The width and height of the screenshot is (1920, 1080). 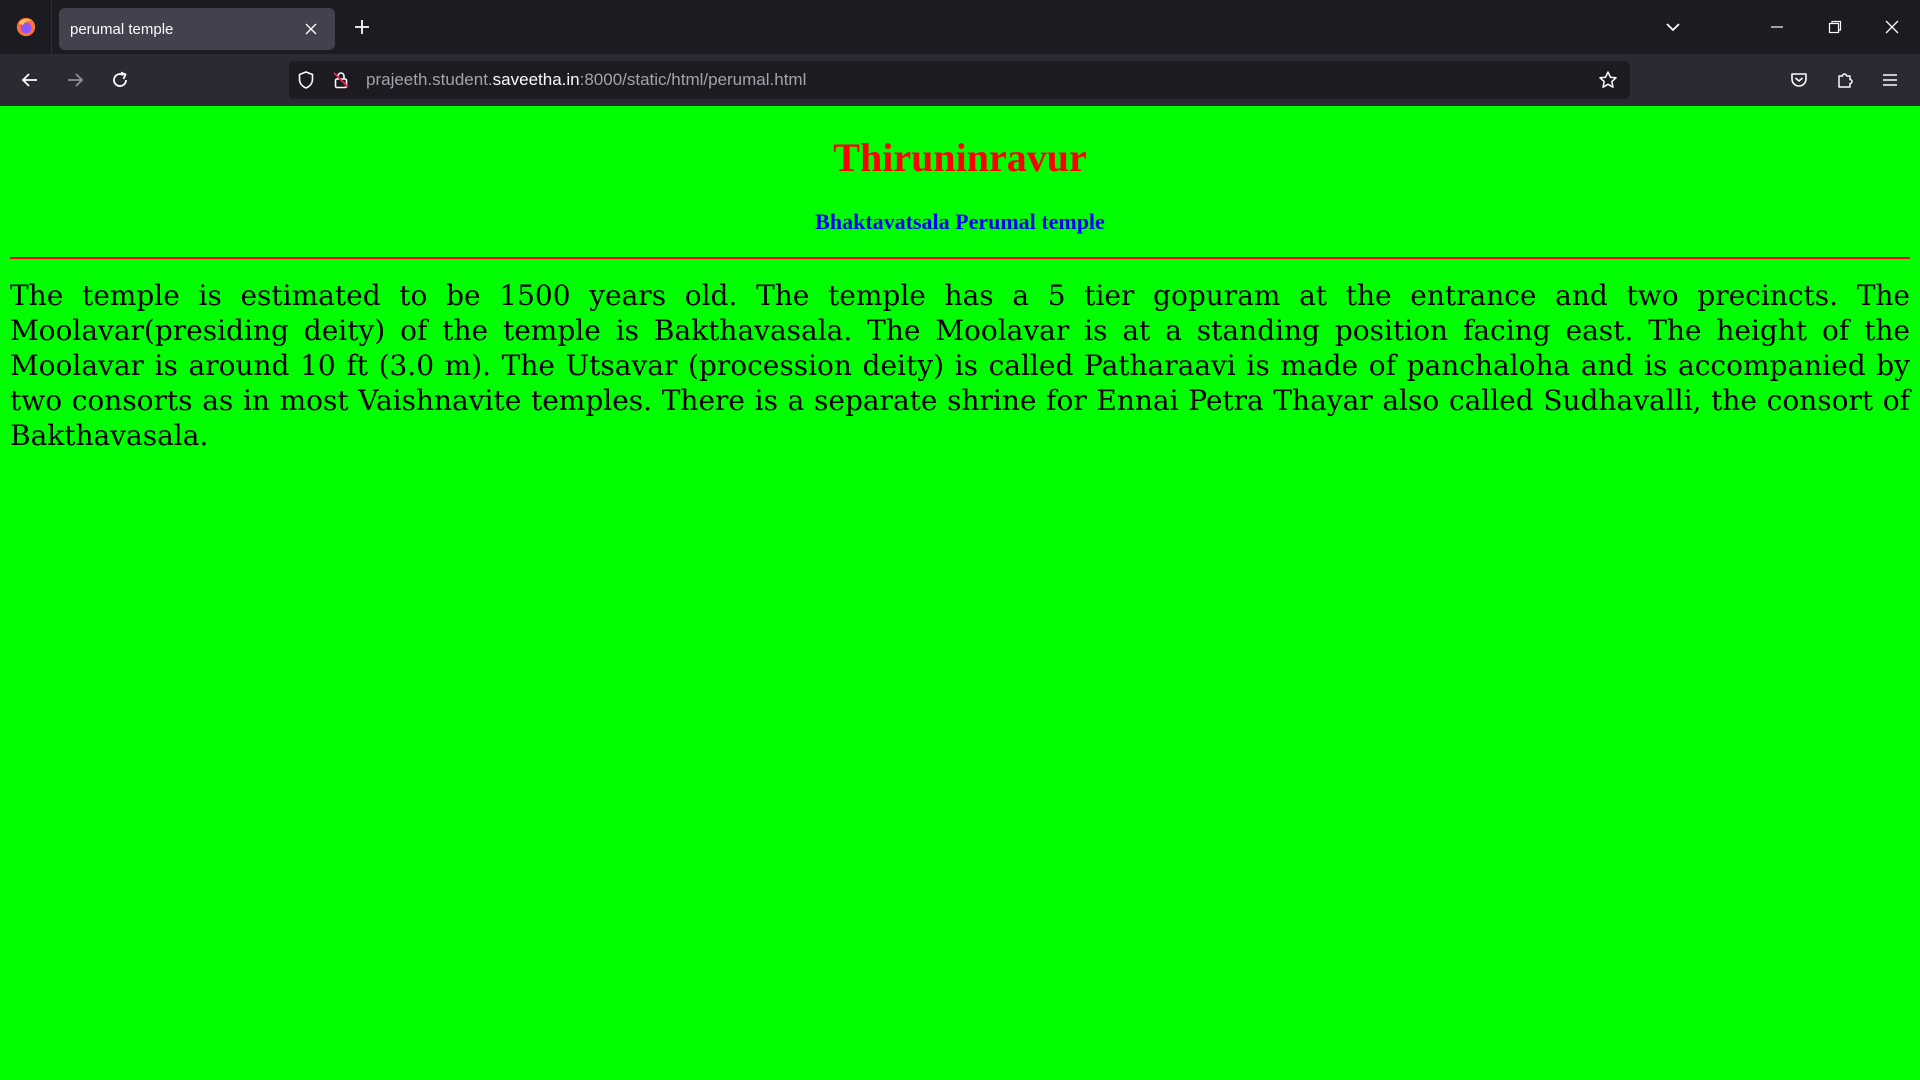 I want to click on forward-arrow-icon, so click(x=76, y=80).